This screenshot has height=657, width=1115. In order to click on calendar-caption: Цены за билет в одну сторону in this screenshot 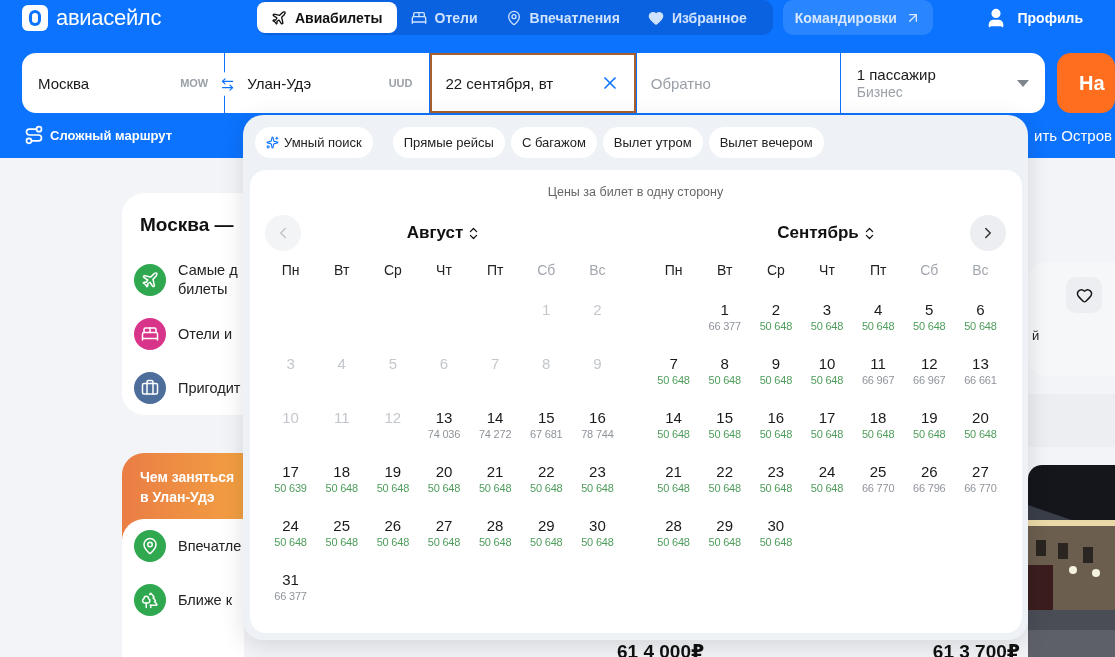, I will do `click(635, 192)`.